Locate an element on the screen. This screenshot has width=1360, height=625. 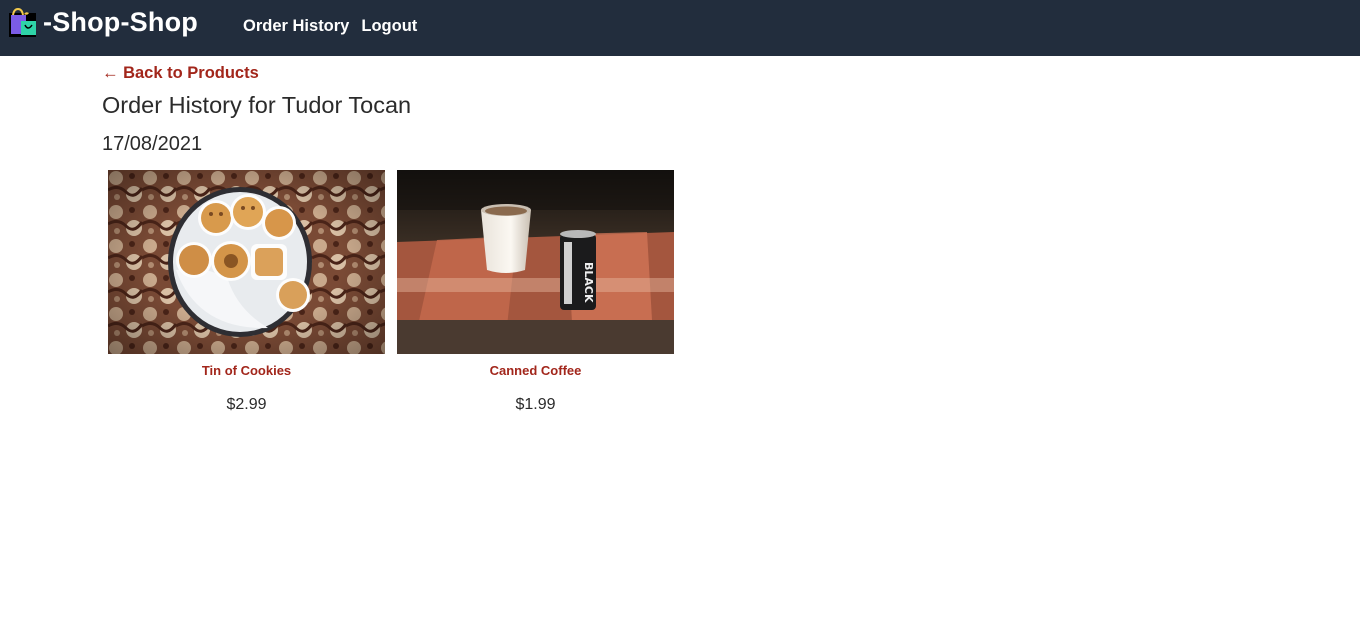
back-to-products-link: ← Back to Products is located at coordinates (180, 73).